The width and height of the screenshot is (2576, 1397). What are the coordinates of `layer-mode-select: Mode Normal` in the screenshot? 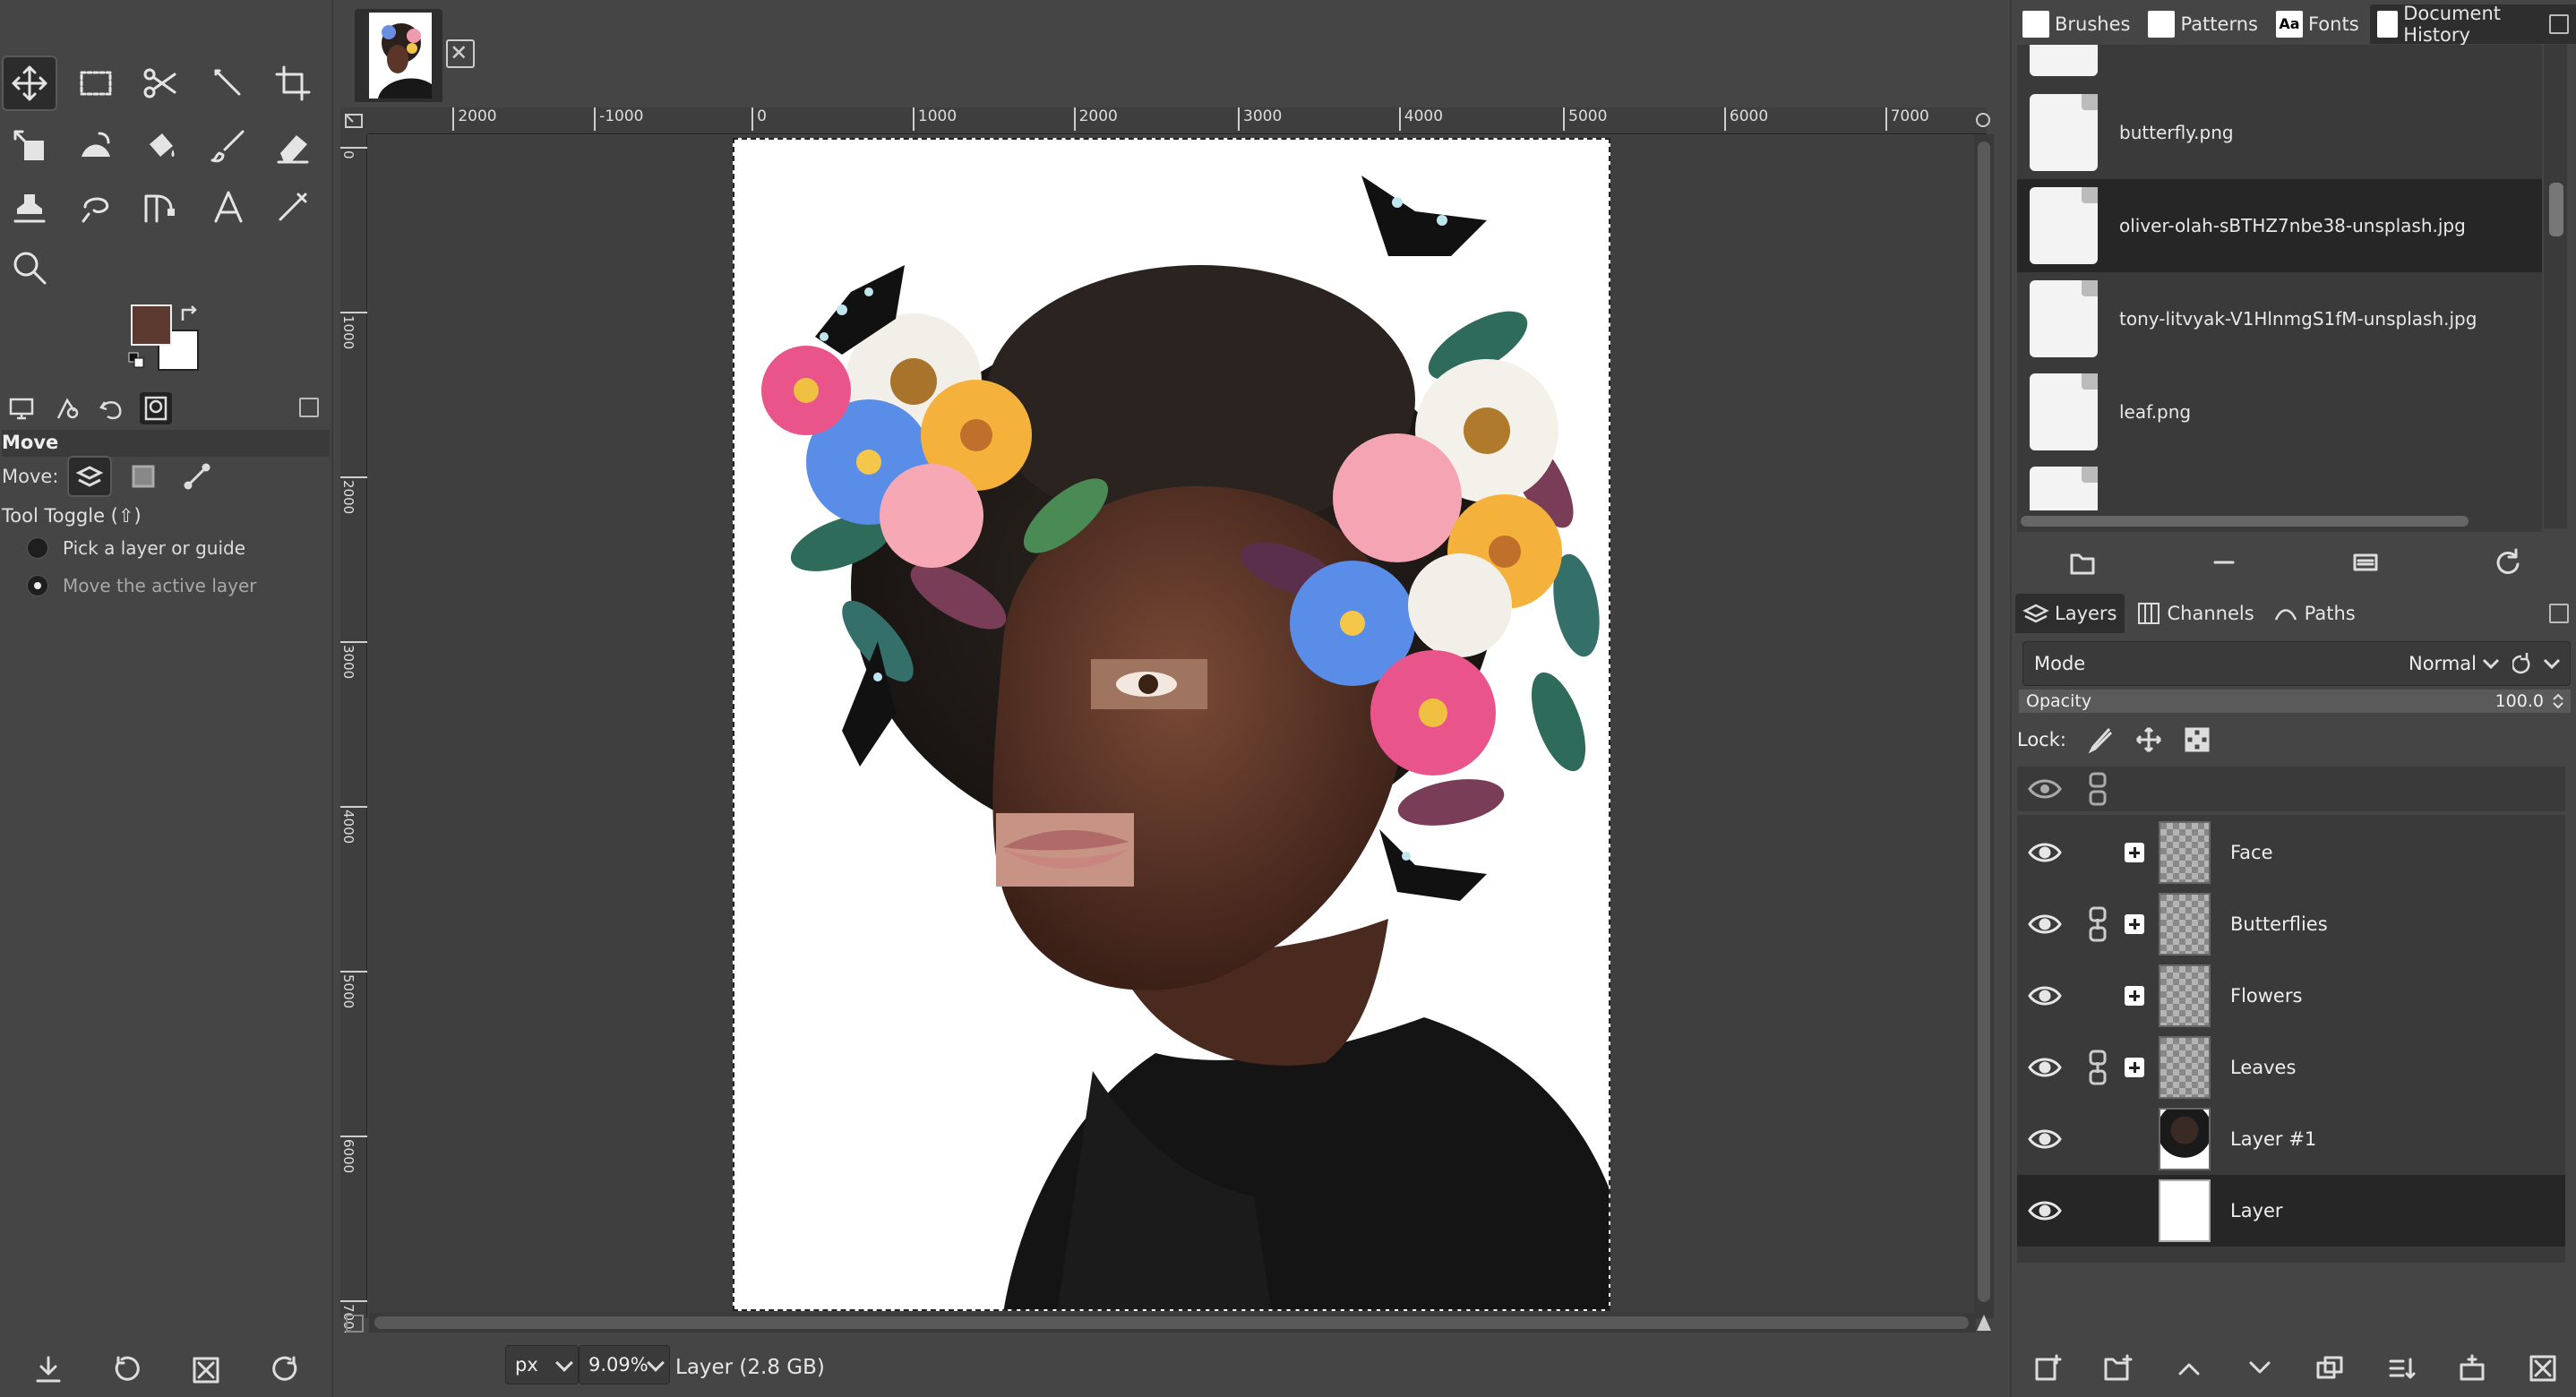 It's located at (2296, 663).